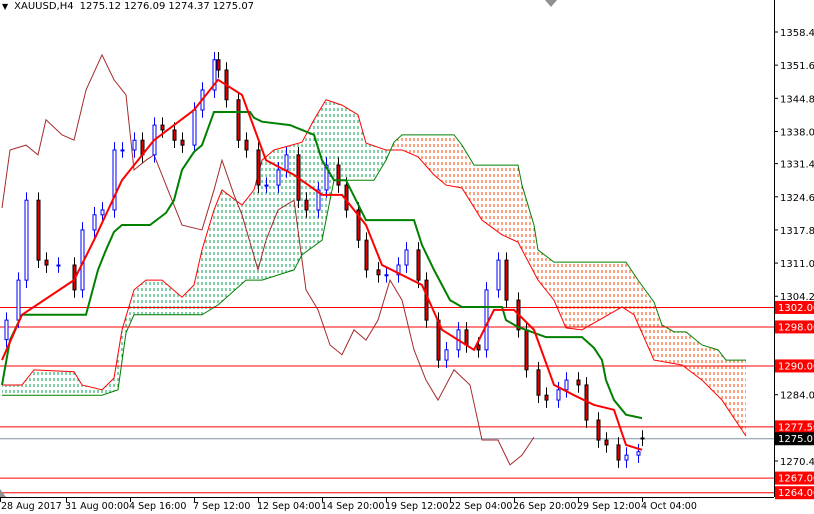 This screenshot has height=514, width=814. I want to click on level-price-label: 1298.00, so click(796, 327).